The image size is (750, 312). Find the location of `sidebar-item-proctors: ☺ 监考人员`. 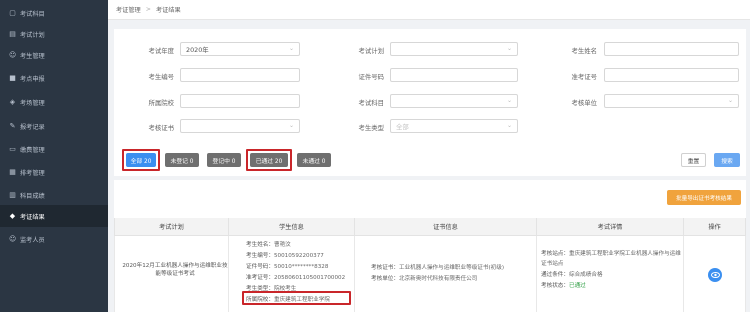

sidebar-item-proctors: ☺ 监考人员 is located at coordinates (54, 239).